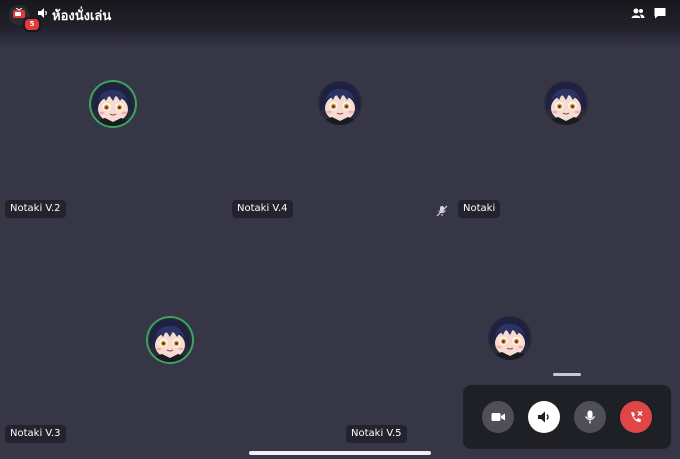  I want to click on microphone-icon, so click(590, 417).